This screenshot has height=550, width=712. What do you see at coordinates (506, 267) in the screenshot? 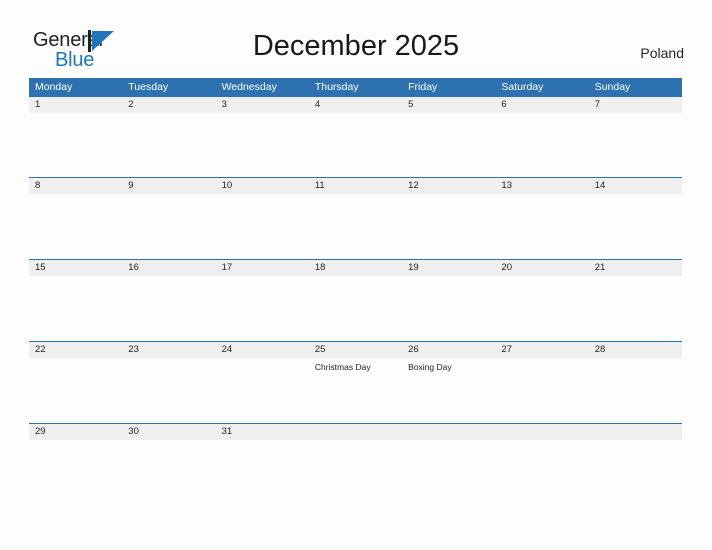
I see `day-number: 20` at bounding box center [506, 267].